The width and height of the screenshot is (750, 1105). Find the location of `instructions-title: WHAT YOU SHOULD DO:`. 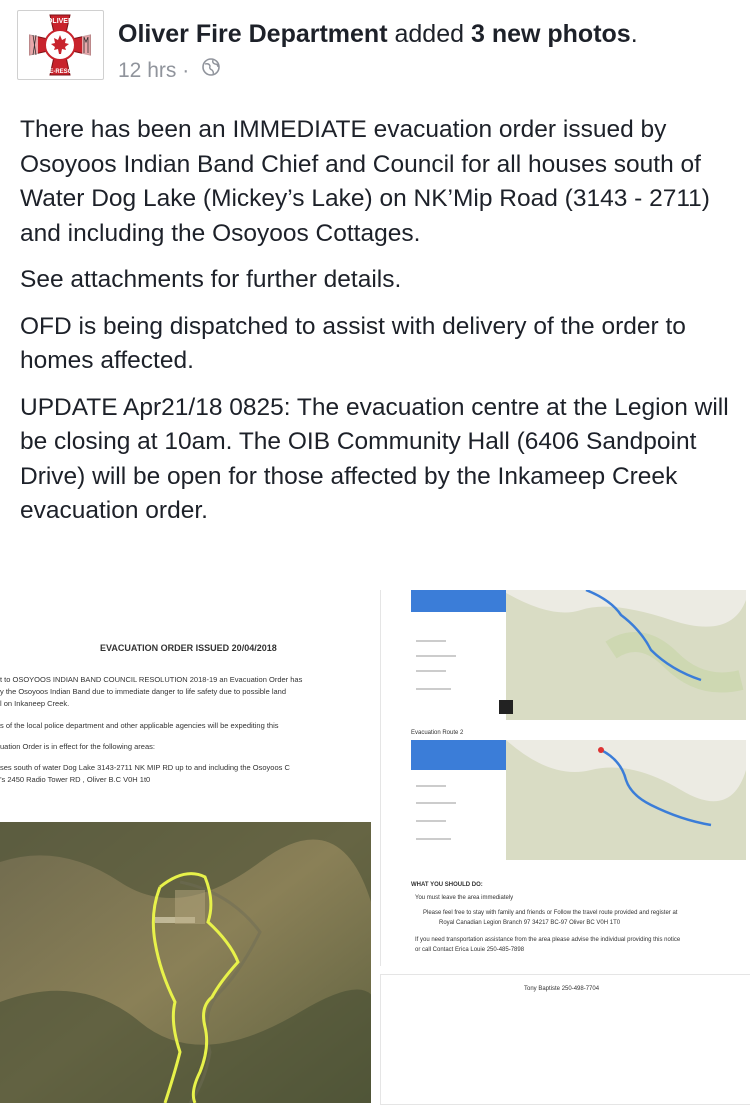

instructions-title: WHAT YOU SHOULD DO: is located at coordinates (447, 885).